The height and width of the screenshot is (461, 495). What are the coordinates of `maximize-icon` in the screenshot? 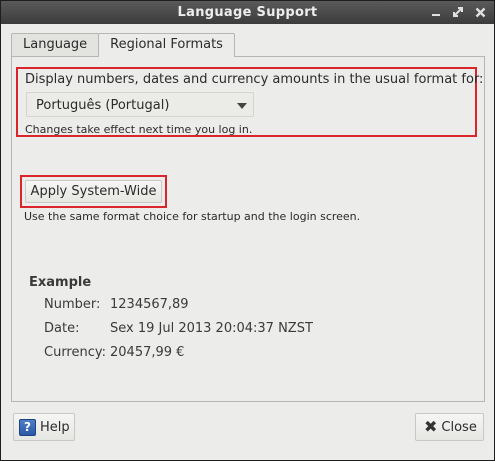 It's located at (458, 12).